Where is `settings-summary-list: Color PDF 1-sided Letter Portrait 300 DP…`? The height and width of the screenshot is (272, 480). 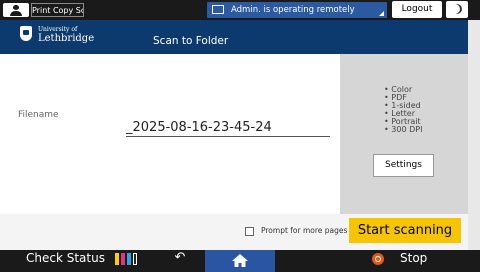
settings-summary-list: Color PDF 1-sided Letter Portrait 300 DP… is located at coordinates (403, 110).